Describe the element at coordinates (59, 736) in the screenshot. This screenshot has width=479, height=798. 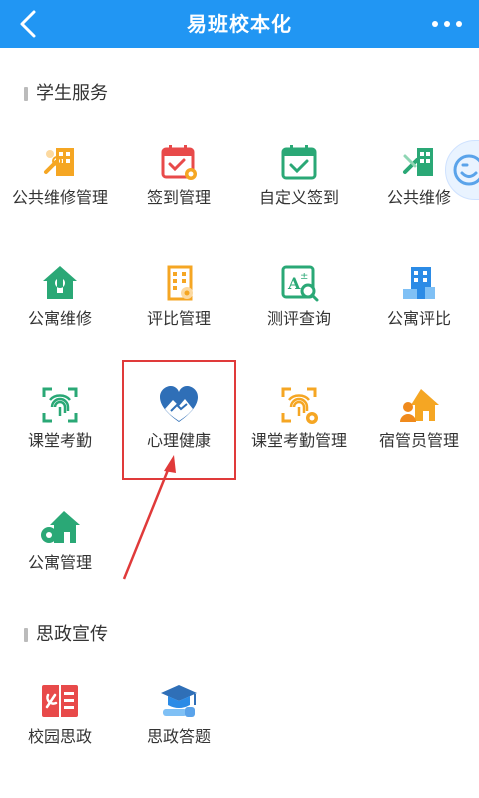
I see `grid-item-label: 校园思政` at that location.